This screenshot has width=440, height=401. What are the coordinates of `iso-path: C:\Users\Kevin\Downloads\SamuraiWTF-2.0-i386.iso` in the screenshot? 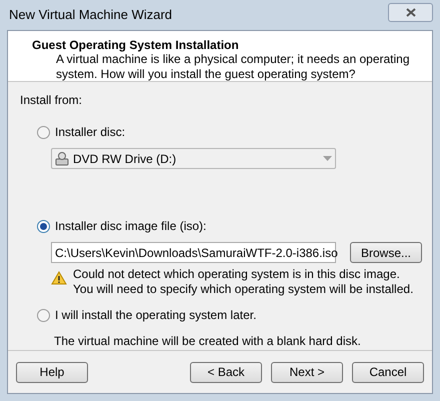 It's located at (196, 253).